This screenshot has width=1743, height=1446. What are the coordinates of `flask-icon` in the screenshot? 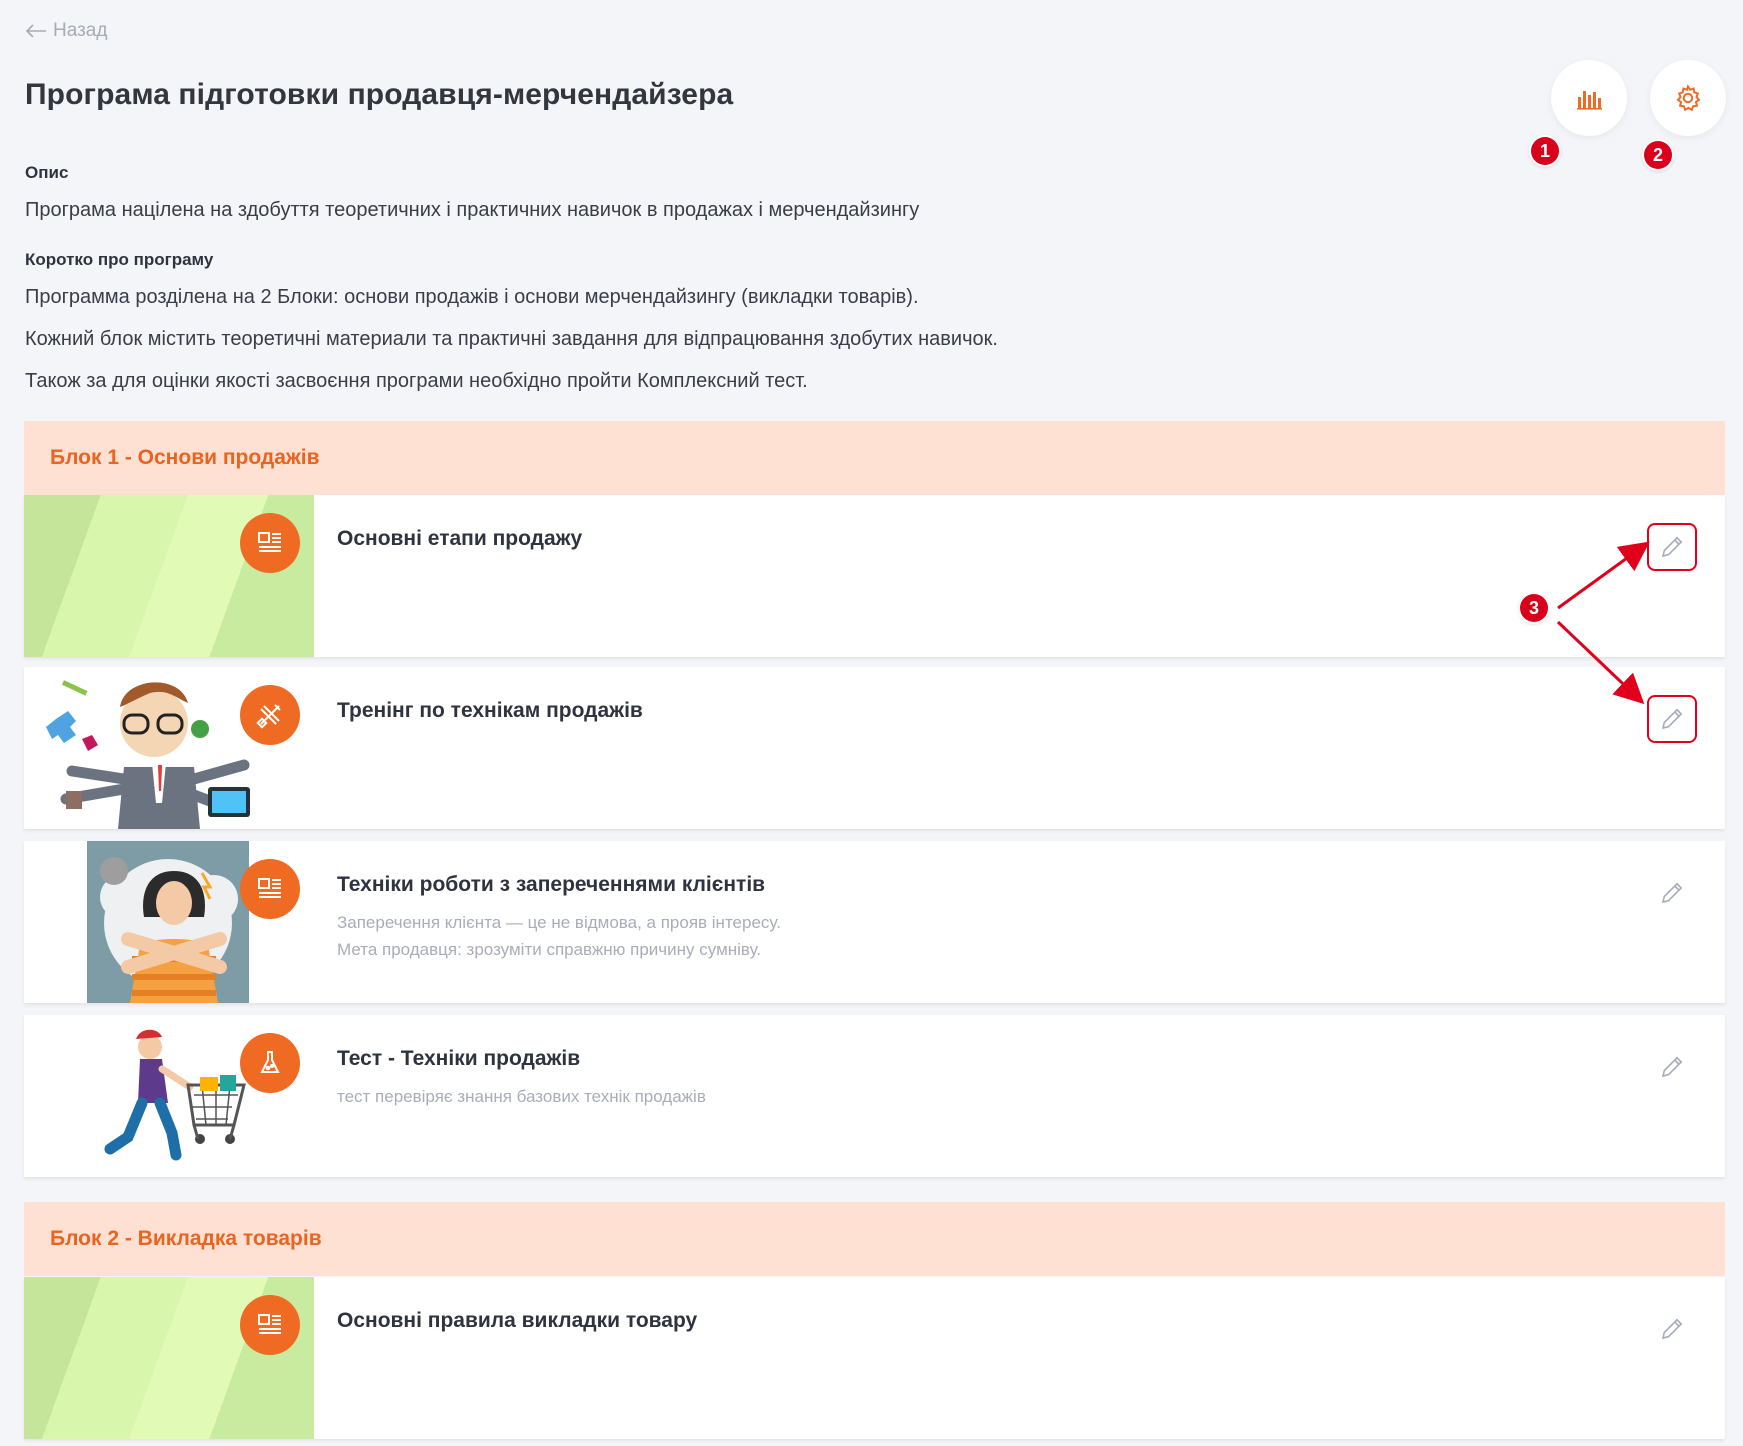 It's located at (270, 1063).